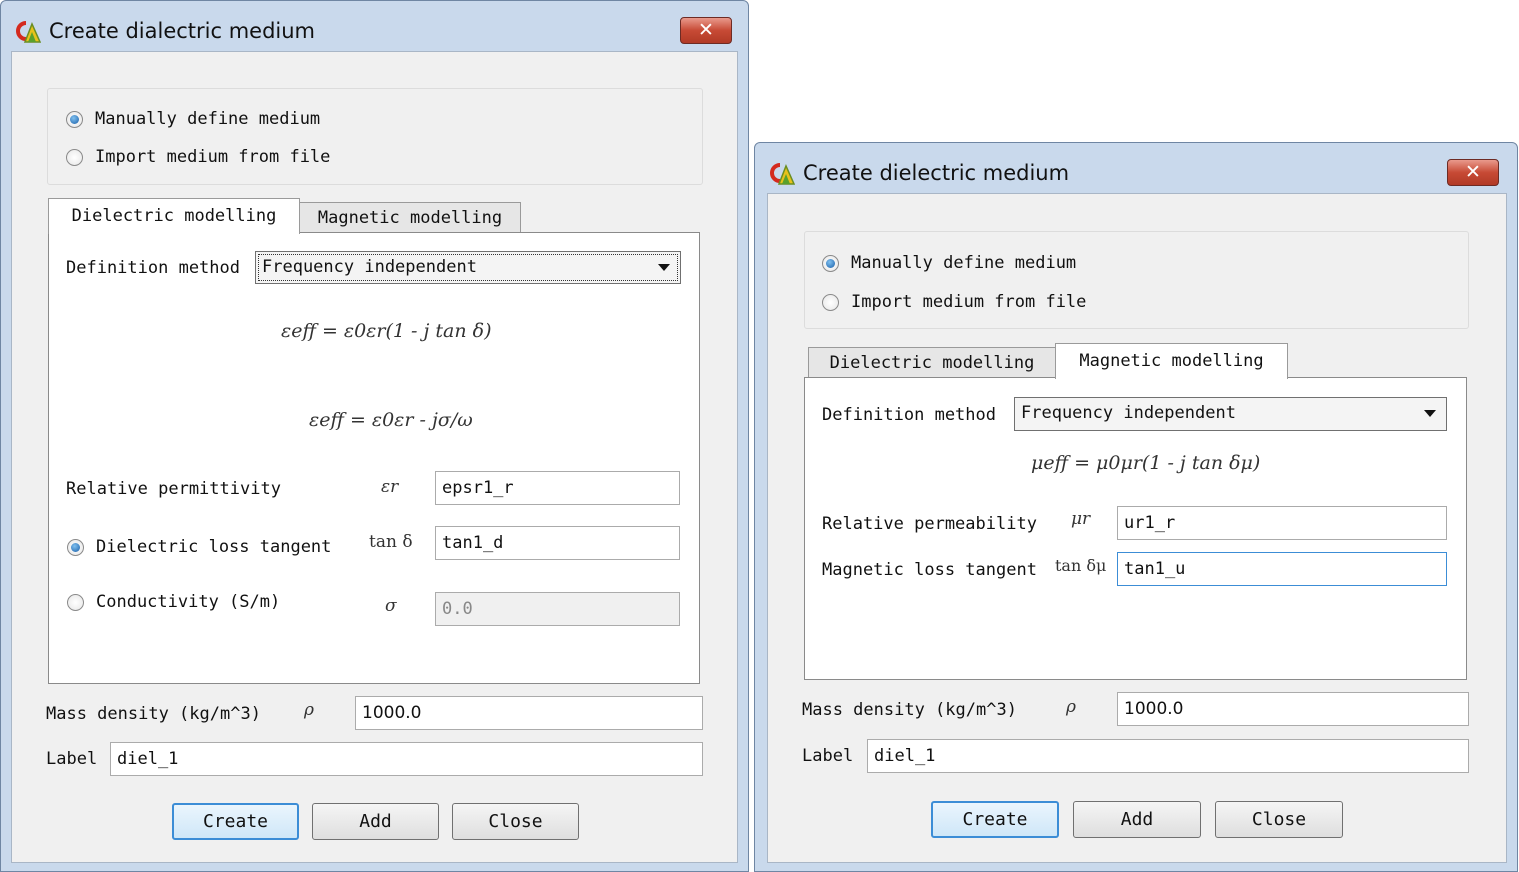  Describe the element at coordinates (153, 268) in the screenshot. I see `left-definition-method-label: Definition method` at that location.